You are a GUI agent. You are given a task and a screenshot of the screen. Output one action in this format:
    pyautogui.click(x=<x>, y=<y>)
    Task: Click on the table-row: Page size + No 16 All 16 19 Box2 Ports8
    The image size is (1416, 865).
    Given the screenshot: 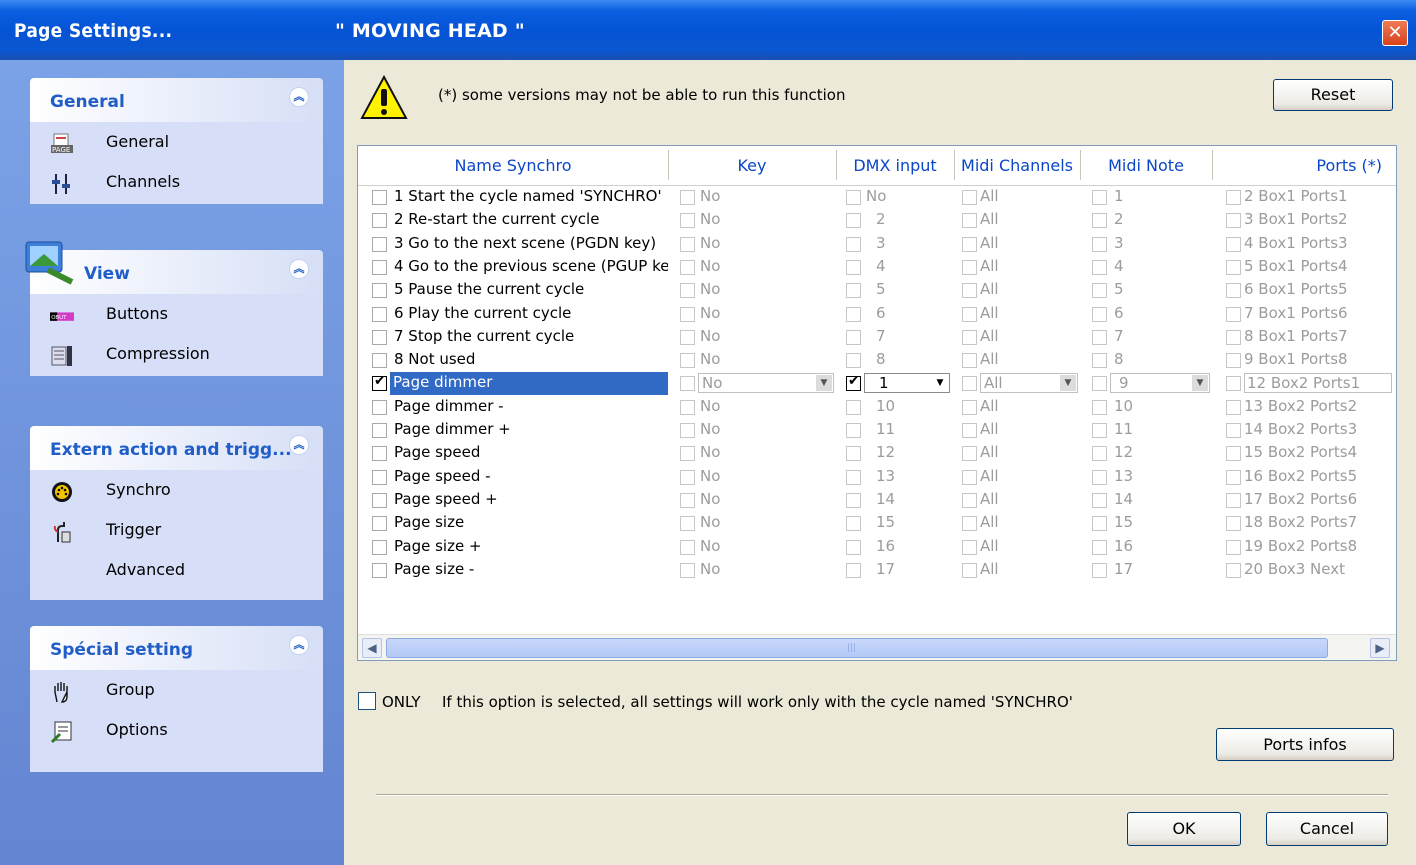 What is the action you would take?
    pyautogui.click(x=877, y=547)
    